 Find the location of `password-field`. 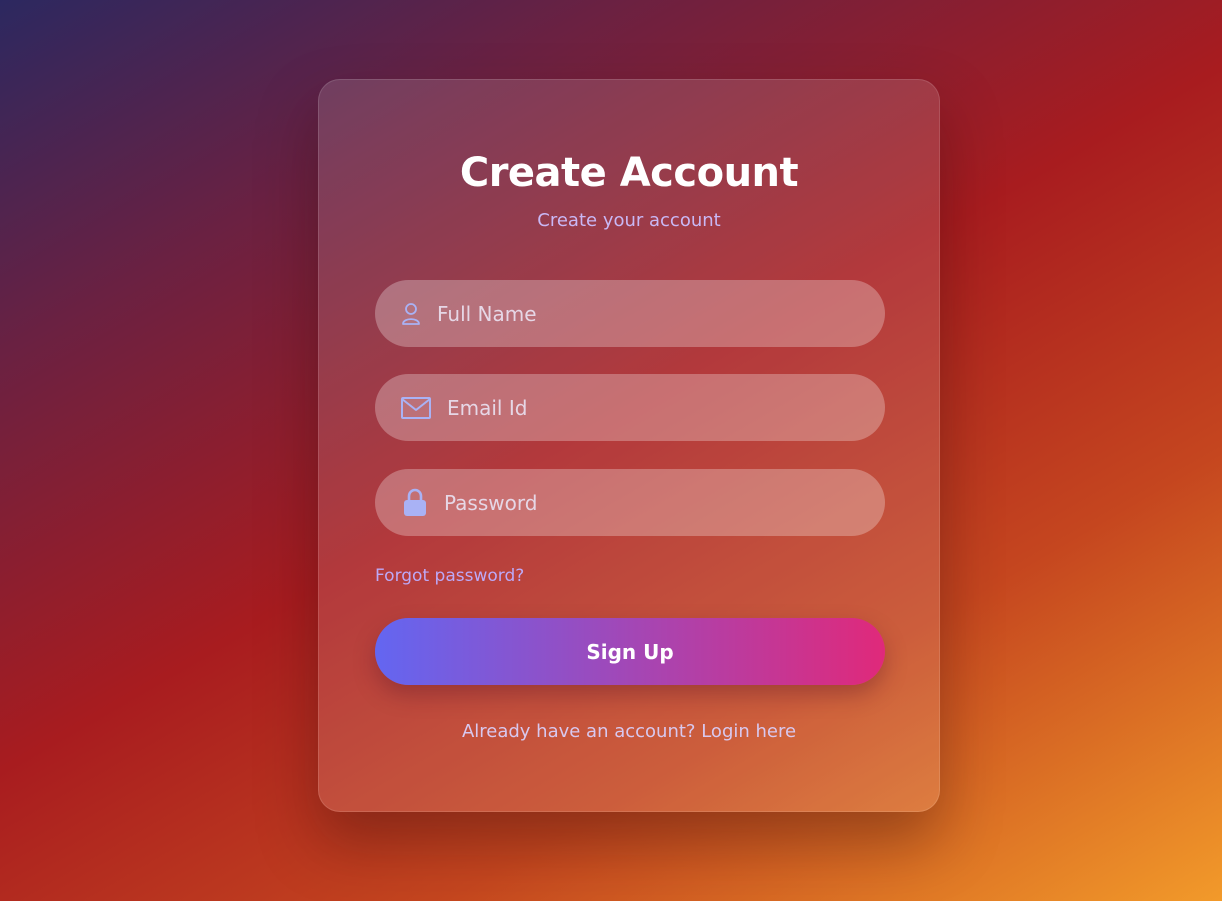

password-field is located at coordinates (630, 502).